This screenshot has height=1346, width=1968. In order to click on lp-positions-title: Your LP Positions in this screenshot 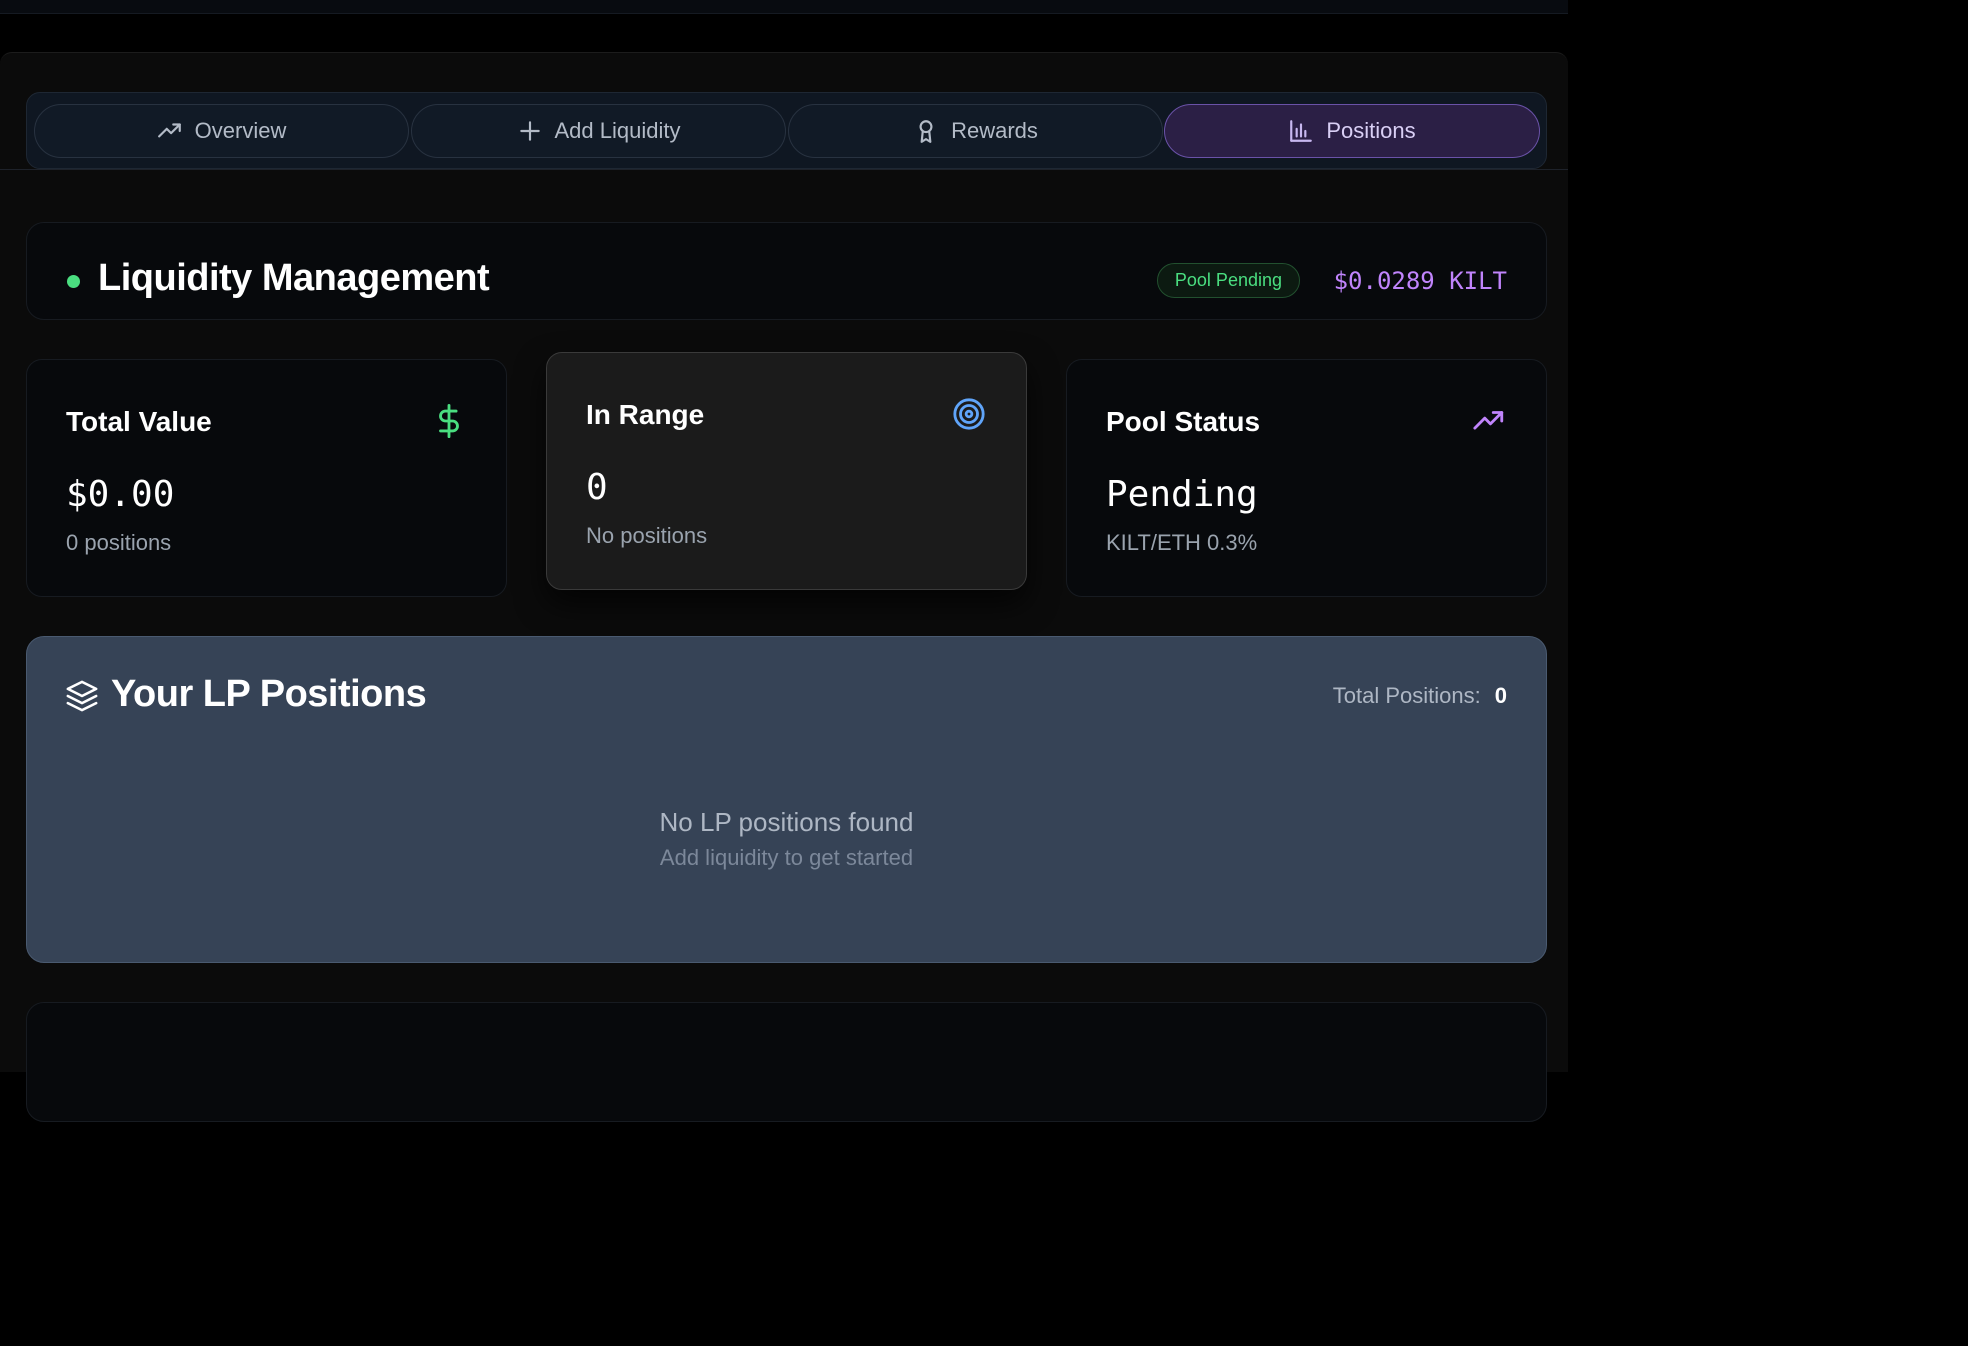, I will do `click(269, 694)`.